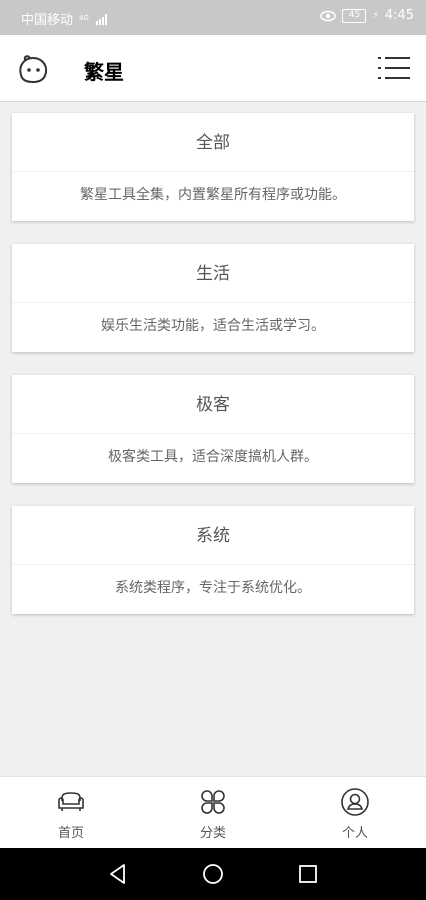 Image resolution: width=426 pixels, height=900 pixels. I want to click on home-circle-icon, so click(213, 874).